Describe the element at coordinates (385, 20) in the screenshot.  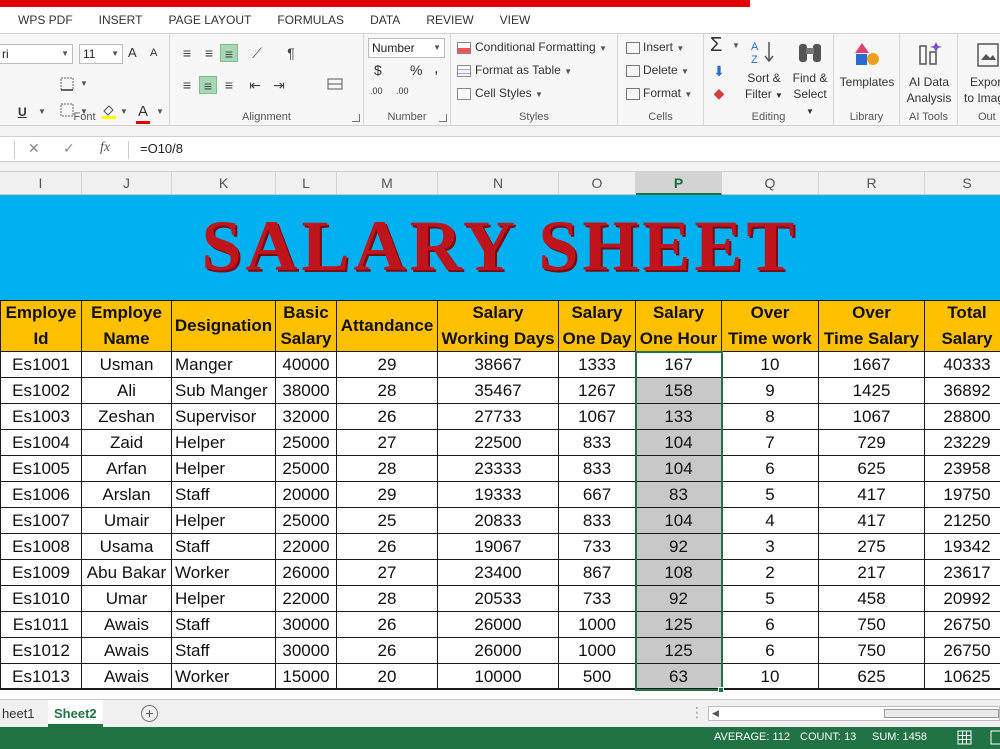
I see `tab-data: DATA` at that location.